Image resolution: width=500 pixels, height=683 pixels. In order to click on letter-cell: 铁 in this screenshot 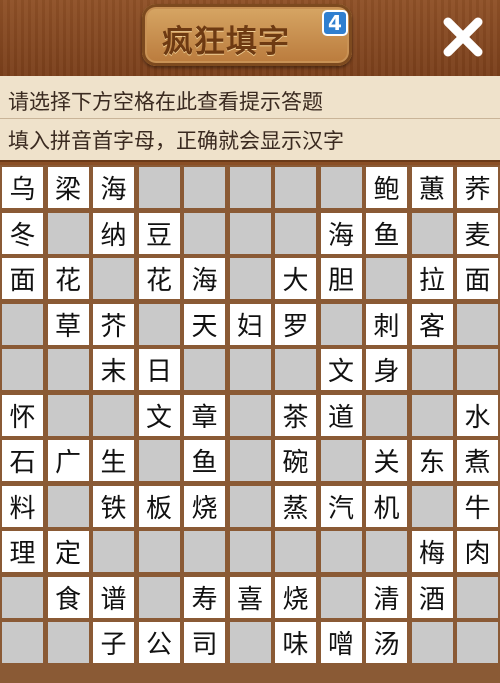, I will do `click(113, 506)`.